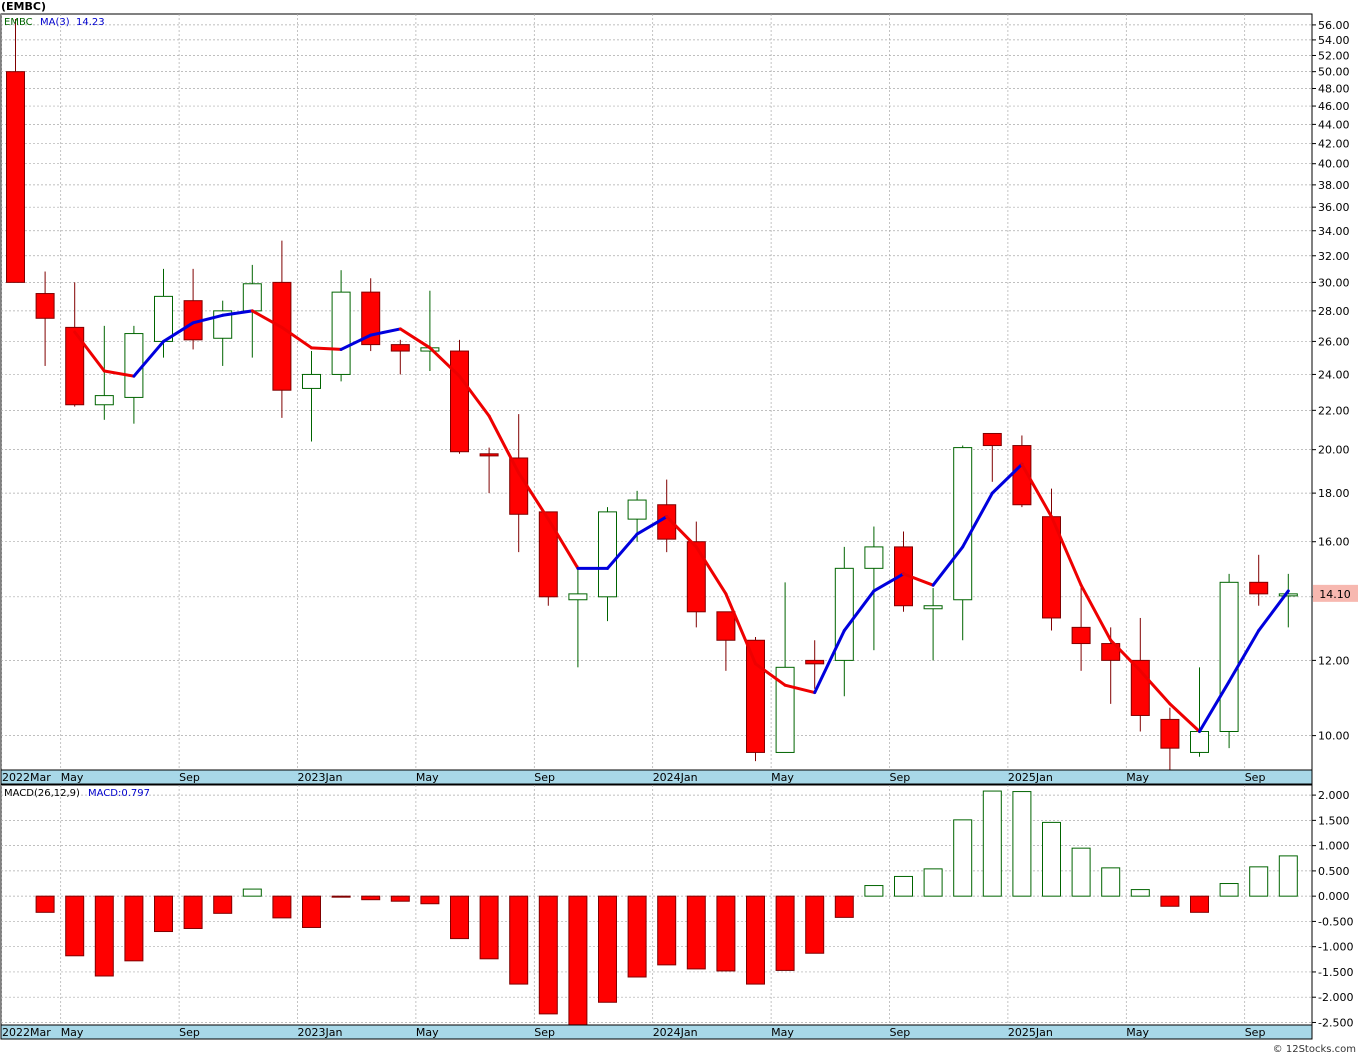 This screenshot has width=1360, height=1056. What do you see at coordinates (23, 6) in the screenshot?
I see `symbol-header: (EMBC)` at bounding box center [23, 6].